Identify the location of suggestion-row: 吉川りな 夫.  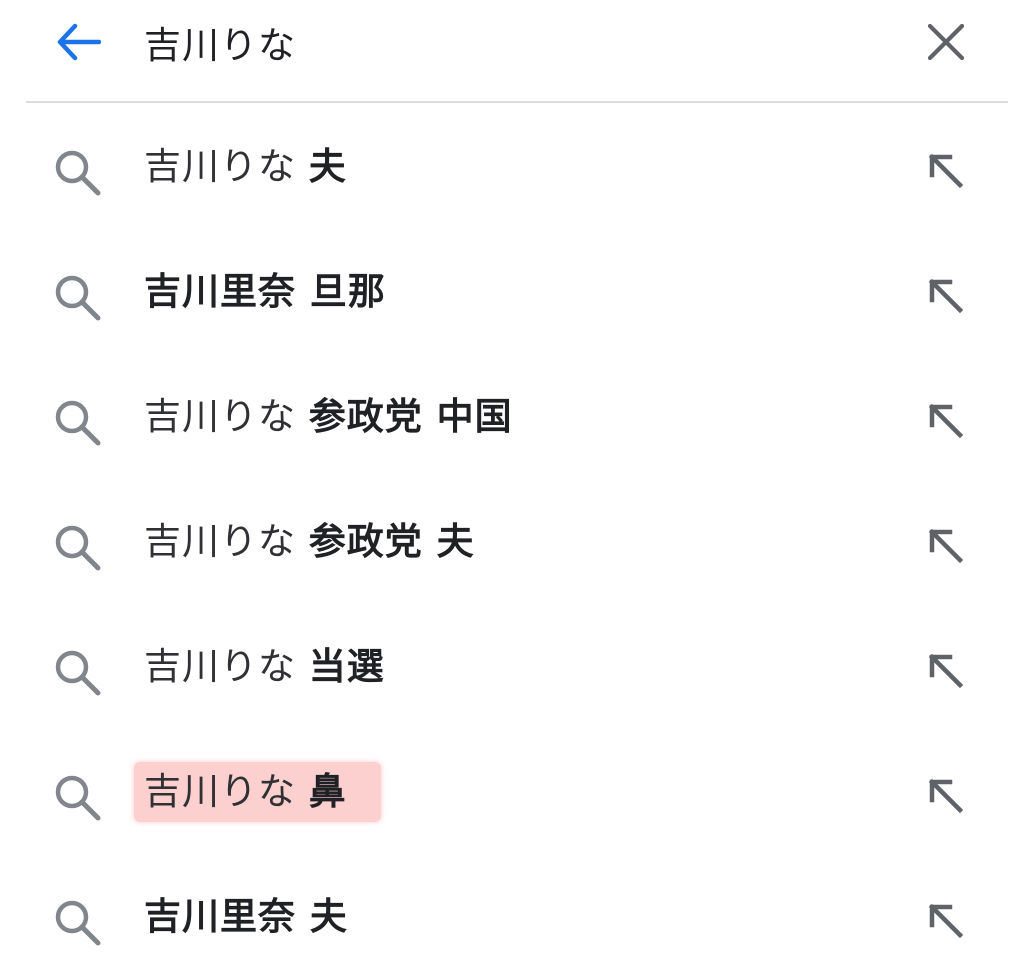
(512, 165).